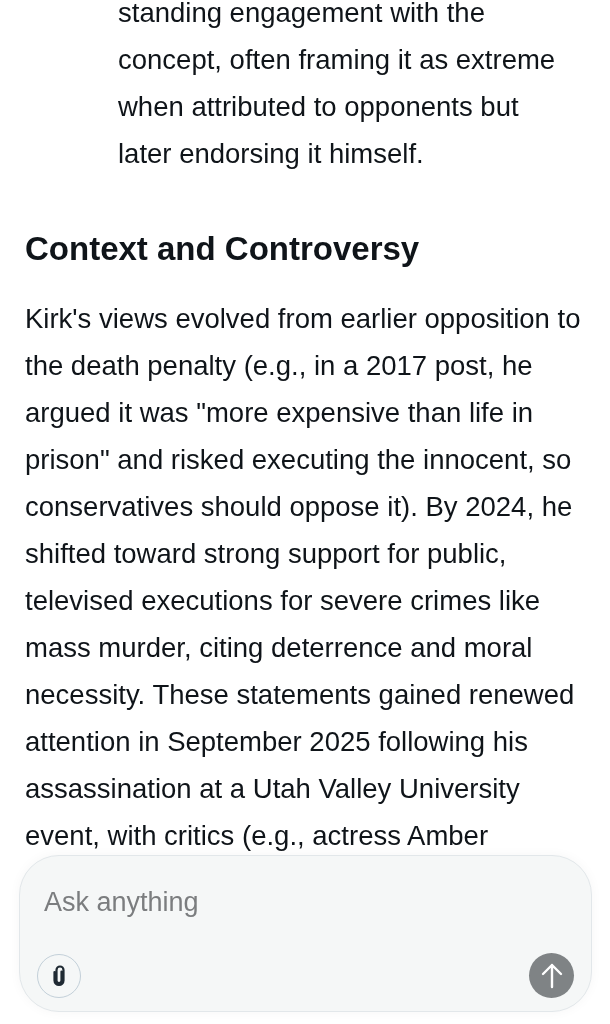 This screenshot has height=1024, width=610. Describe the element at coordinates (59, 975) in the screenshot. I see `paperclip-icon` at that location.